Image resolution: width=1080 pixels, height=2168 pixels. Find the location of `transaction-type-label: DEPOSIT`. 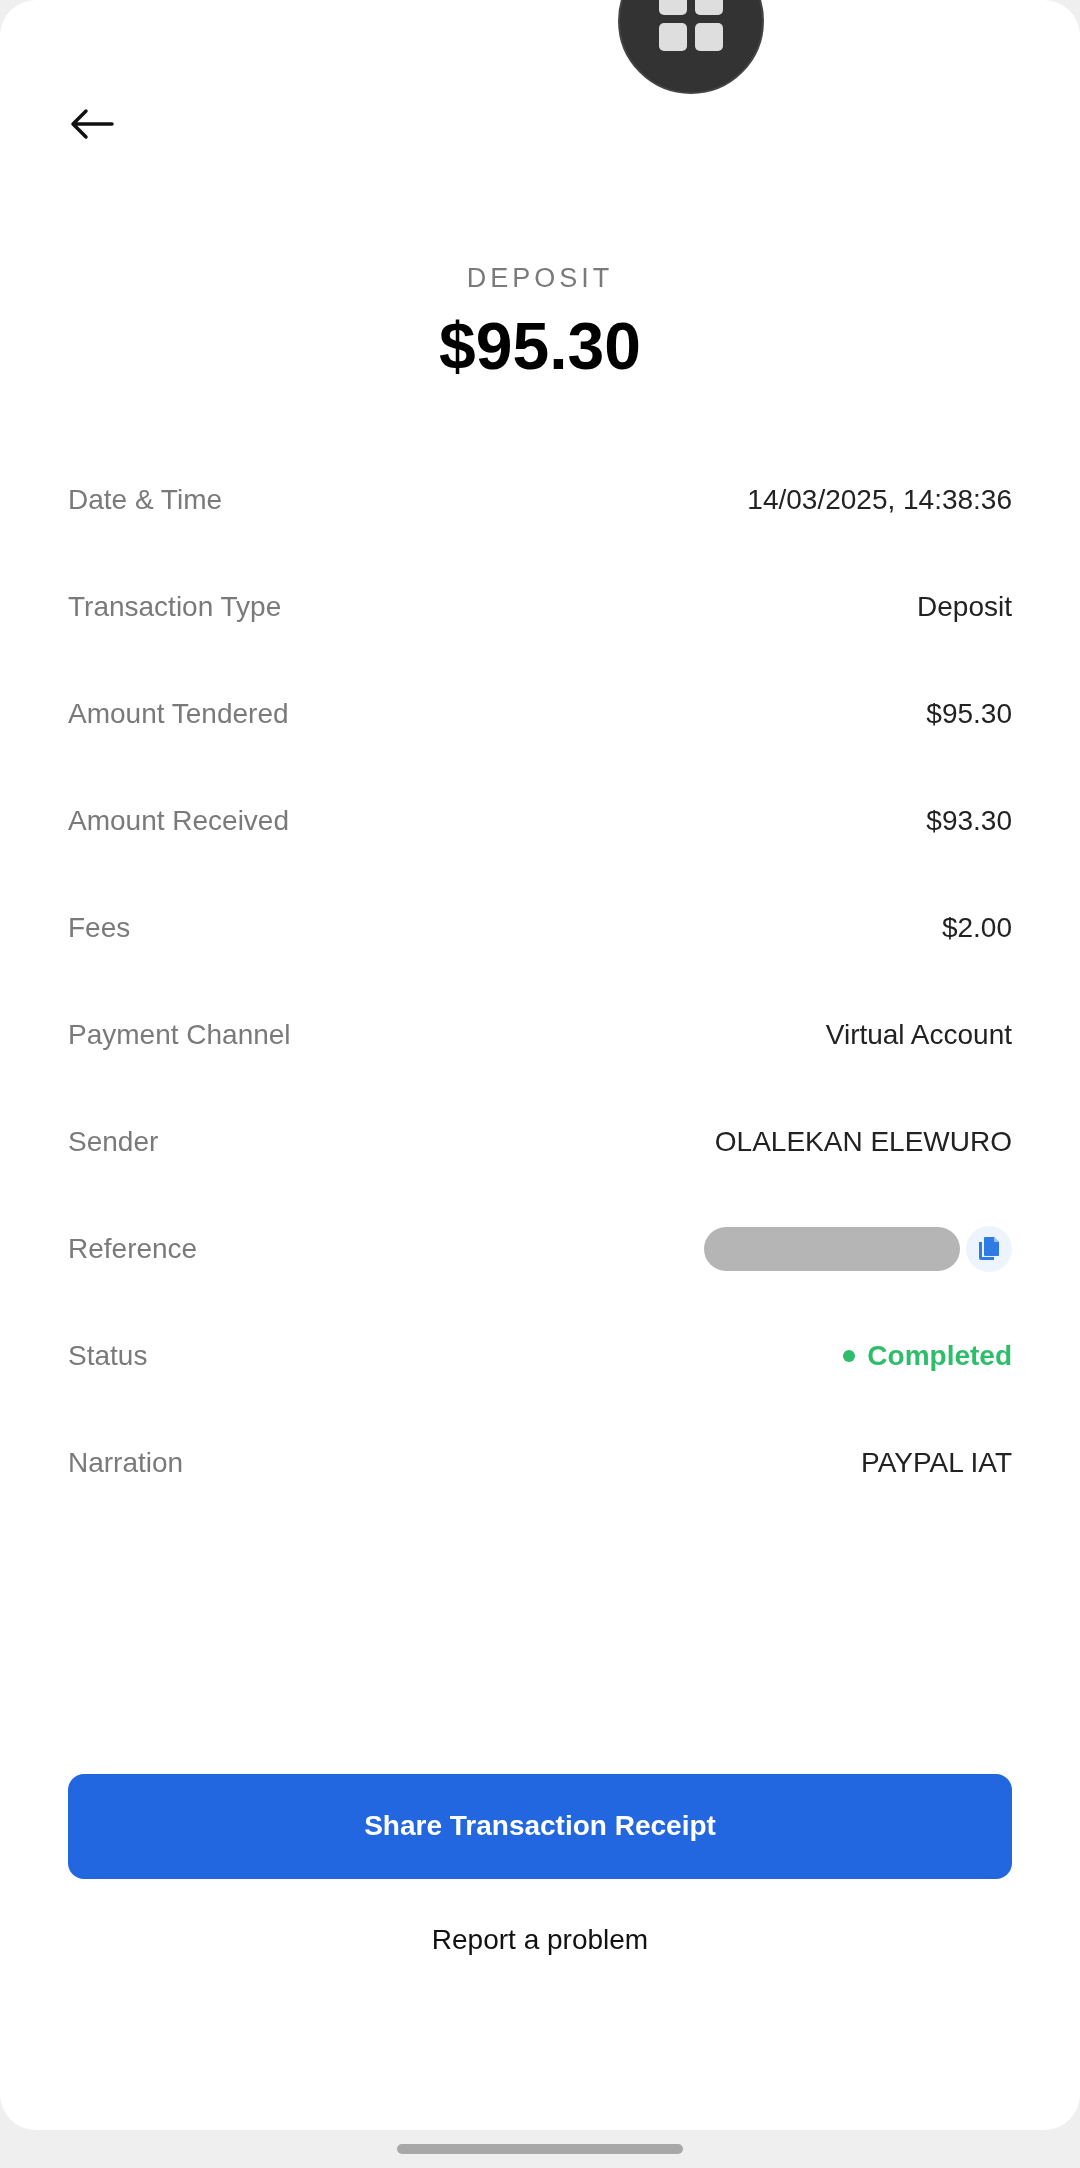

transaction-type-label: DEPOSIT is located at coordinates (540, 278).